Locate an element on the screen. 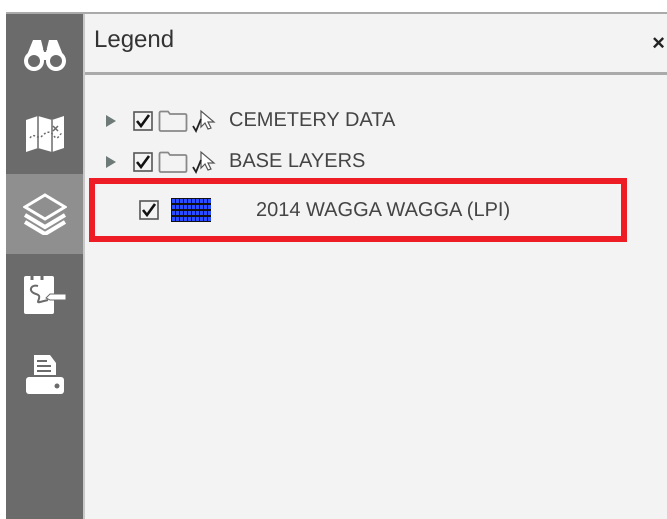 The image size is (667, 519). printer-icon is located at coordinates (44, 374).